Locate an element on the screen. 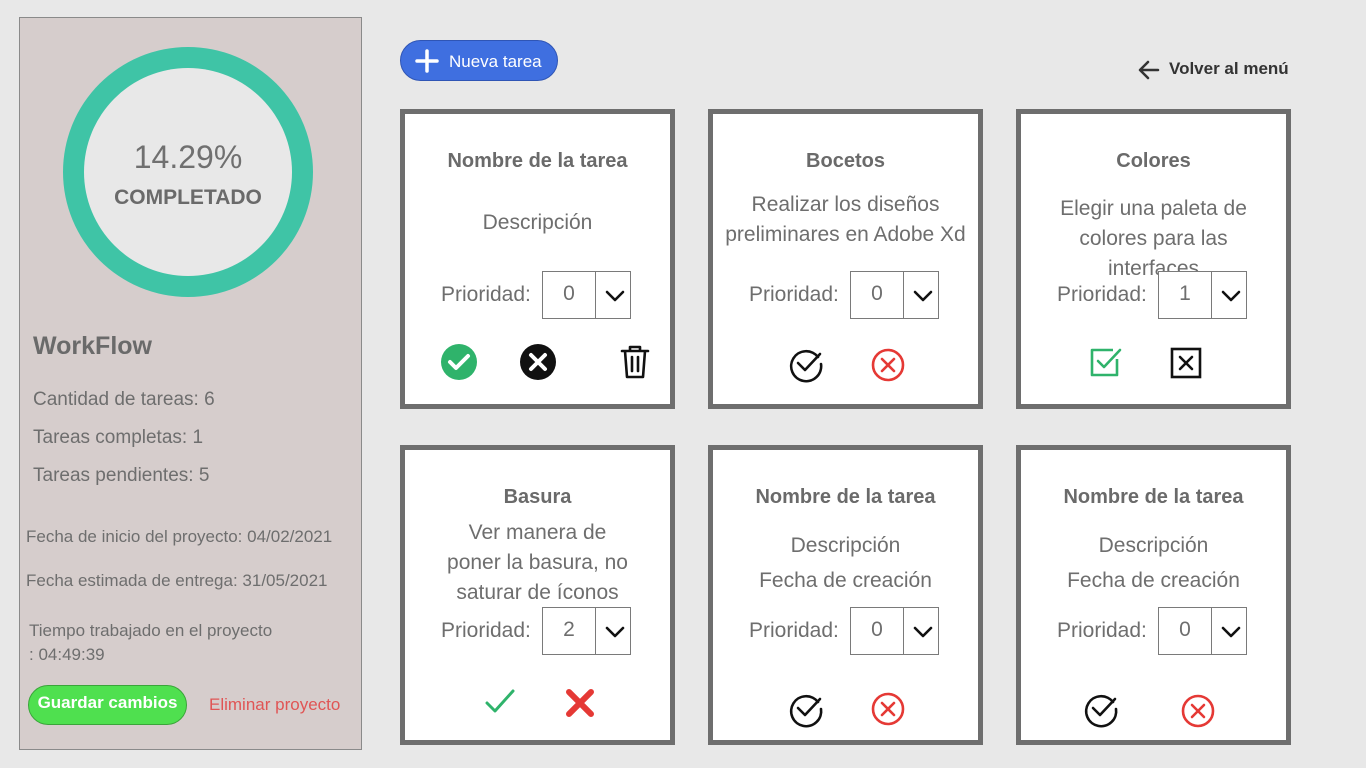 The image size is (1366, 768). plus-icon is located at coordinates (427, 61).